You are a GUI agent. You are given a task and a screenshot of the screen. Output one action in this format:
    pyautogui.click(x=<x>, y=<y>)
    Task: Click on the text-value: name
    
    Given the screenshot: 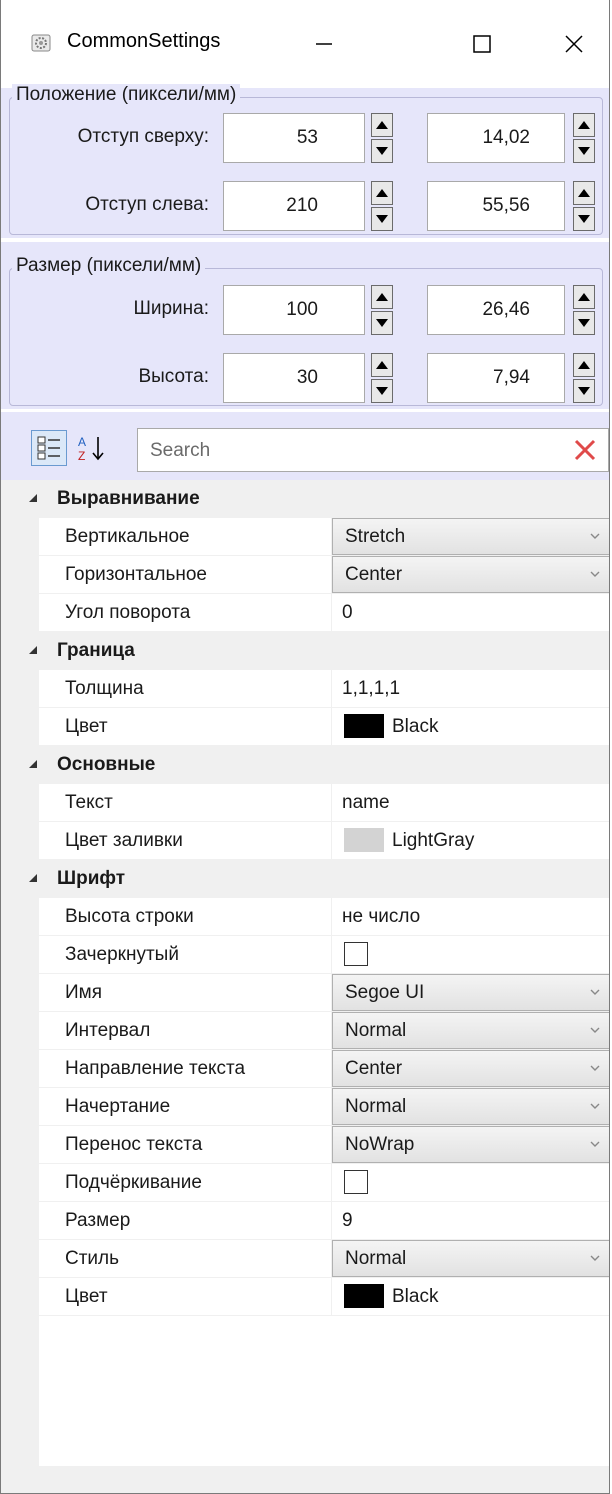 What is the action you would take?
    pyautogui.click(x=470, y=802)
    